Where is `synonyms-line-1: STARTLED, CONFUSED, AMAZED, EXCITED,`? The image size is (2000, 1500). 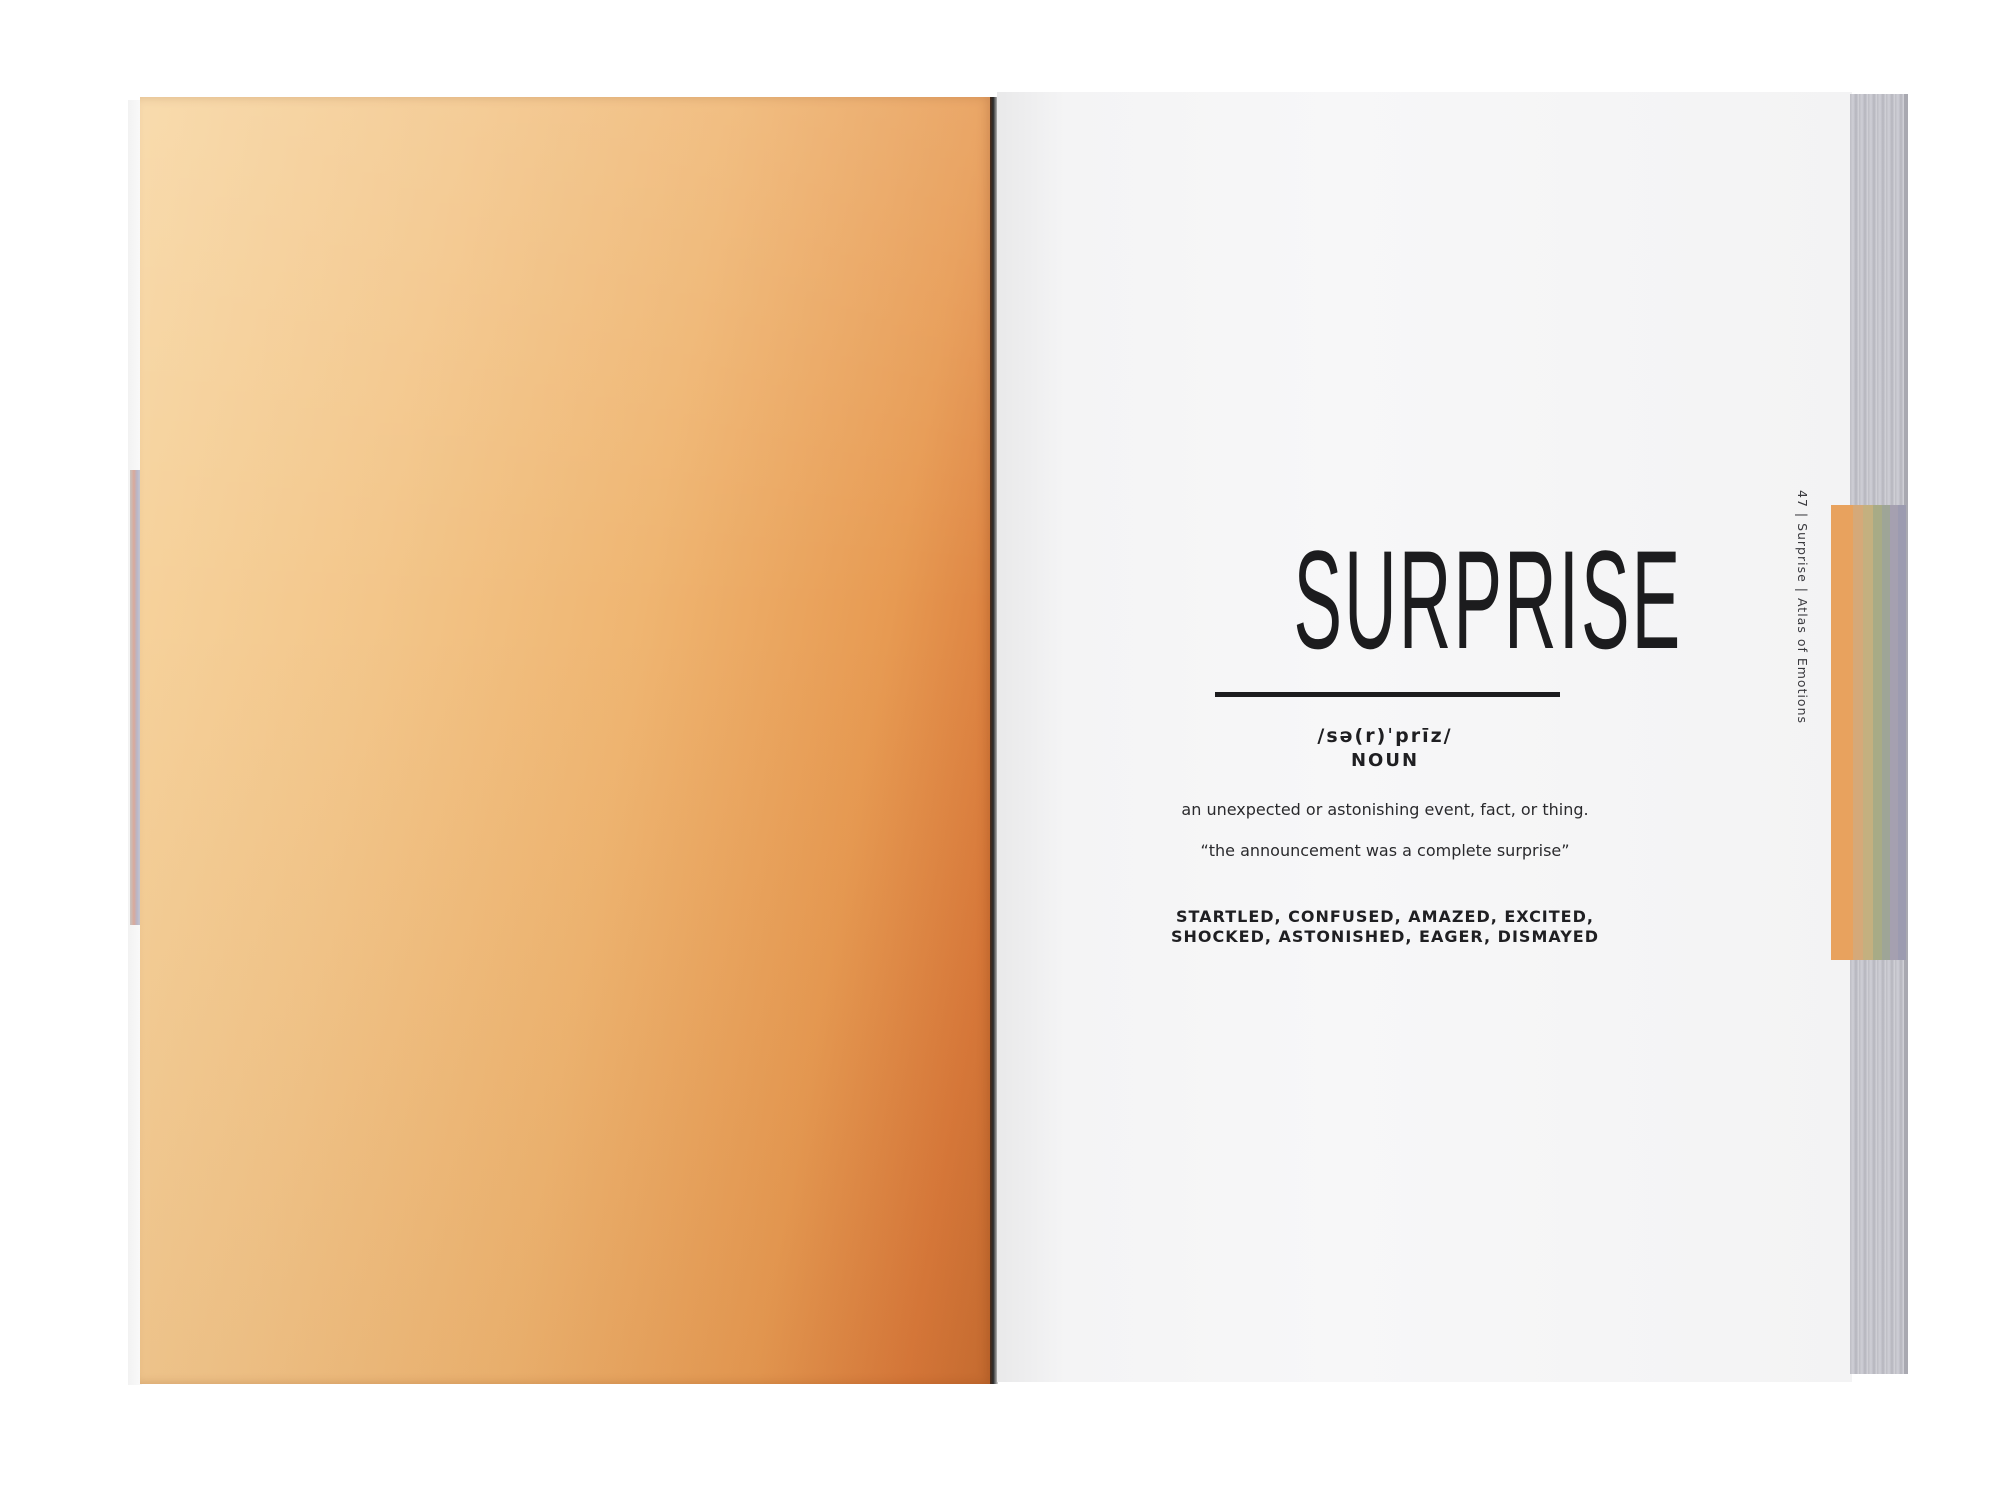 synonyms-line-1: STARTLED, CONFUSED, AMAZED, EXCITED, is located at coordinates (1385, 916).